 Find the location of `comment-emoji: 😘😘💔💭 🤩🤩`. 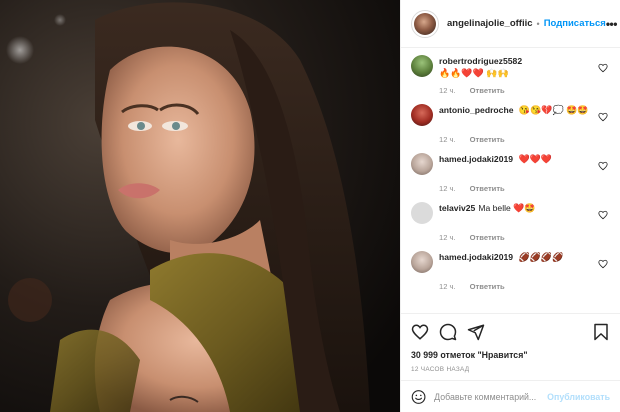

comment-emoji: 😘😘💔💭 🤩🤩 is located at coordinates (553, 110).